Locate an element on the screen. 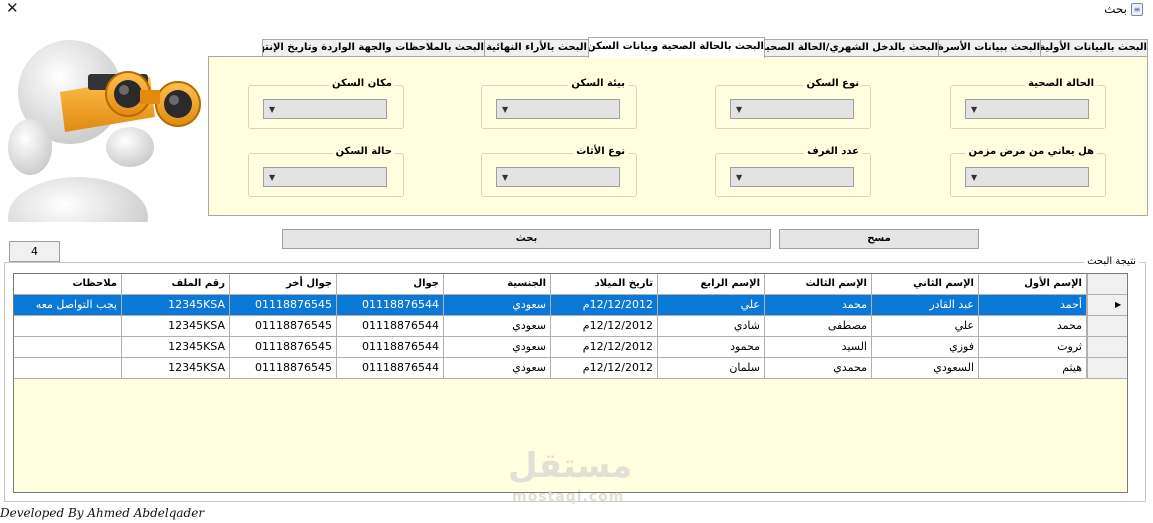 The height and width of the screenshot is (523, 1153). health-status-group: الحالة الصحية ▼ is located at coordinates (1028, 103).